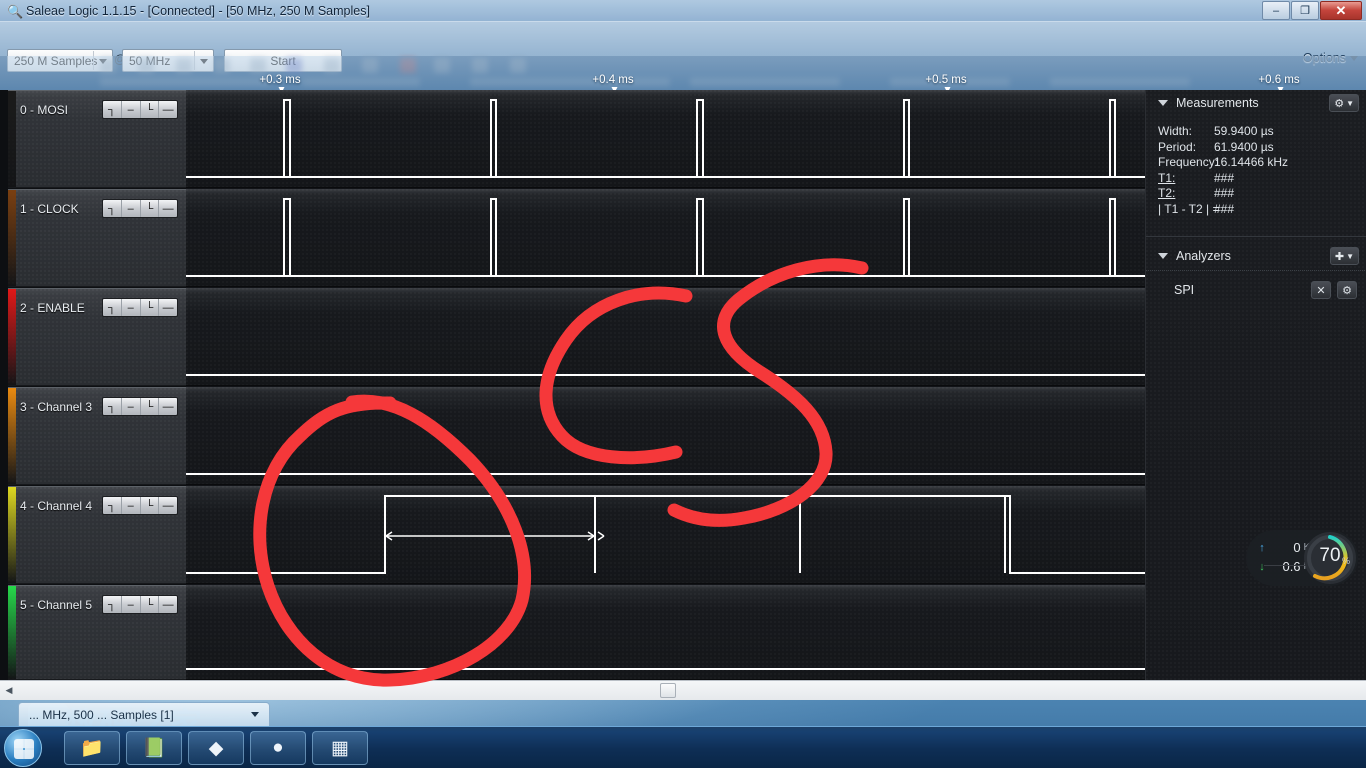 The image size is (1366, 768). I want to click on gem-app-icon: ◆, so click(216, 748).